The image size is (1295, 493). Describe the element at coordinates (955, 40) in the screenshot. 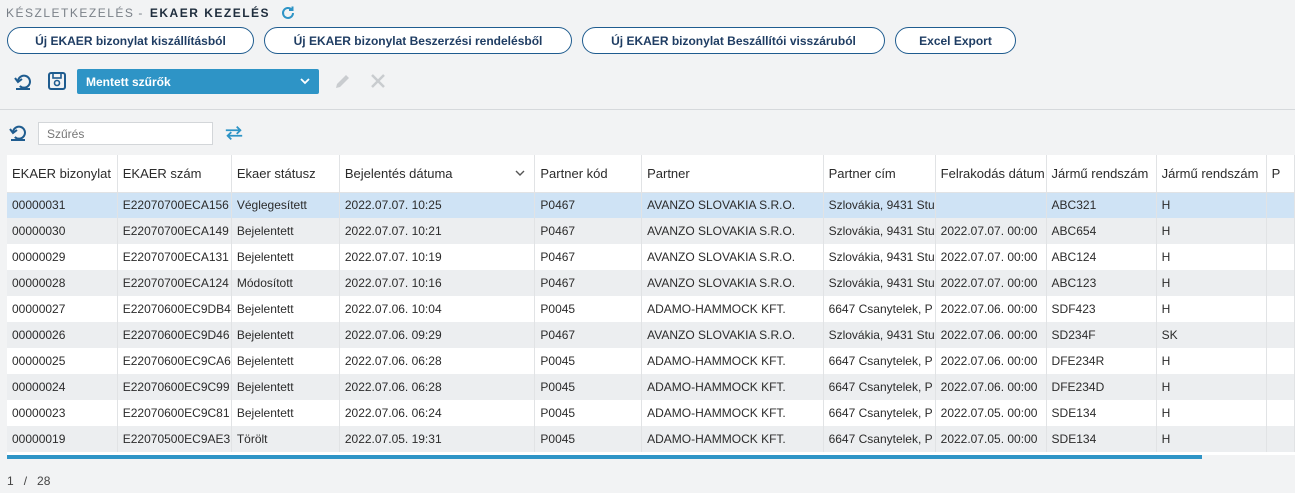

I see `excel-export-button: Excel Export` at that location.